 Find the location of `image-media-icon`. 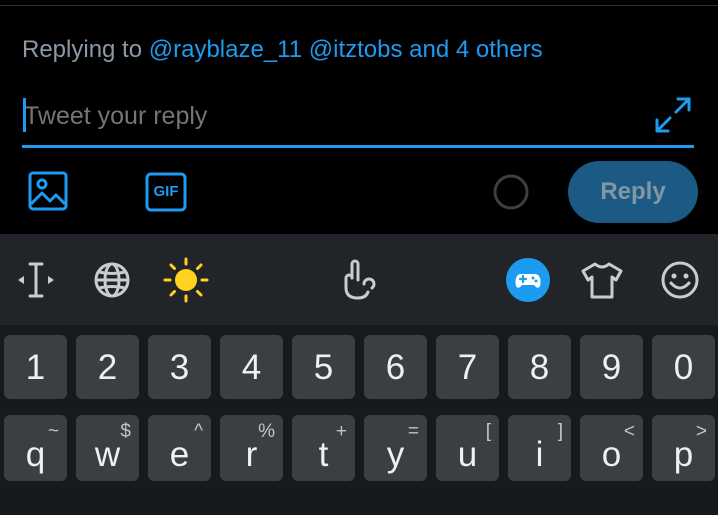

image-media-icon is located at coordinates (48, 191).